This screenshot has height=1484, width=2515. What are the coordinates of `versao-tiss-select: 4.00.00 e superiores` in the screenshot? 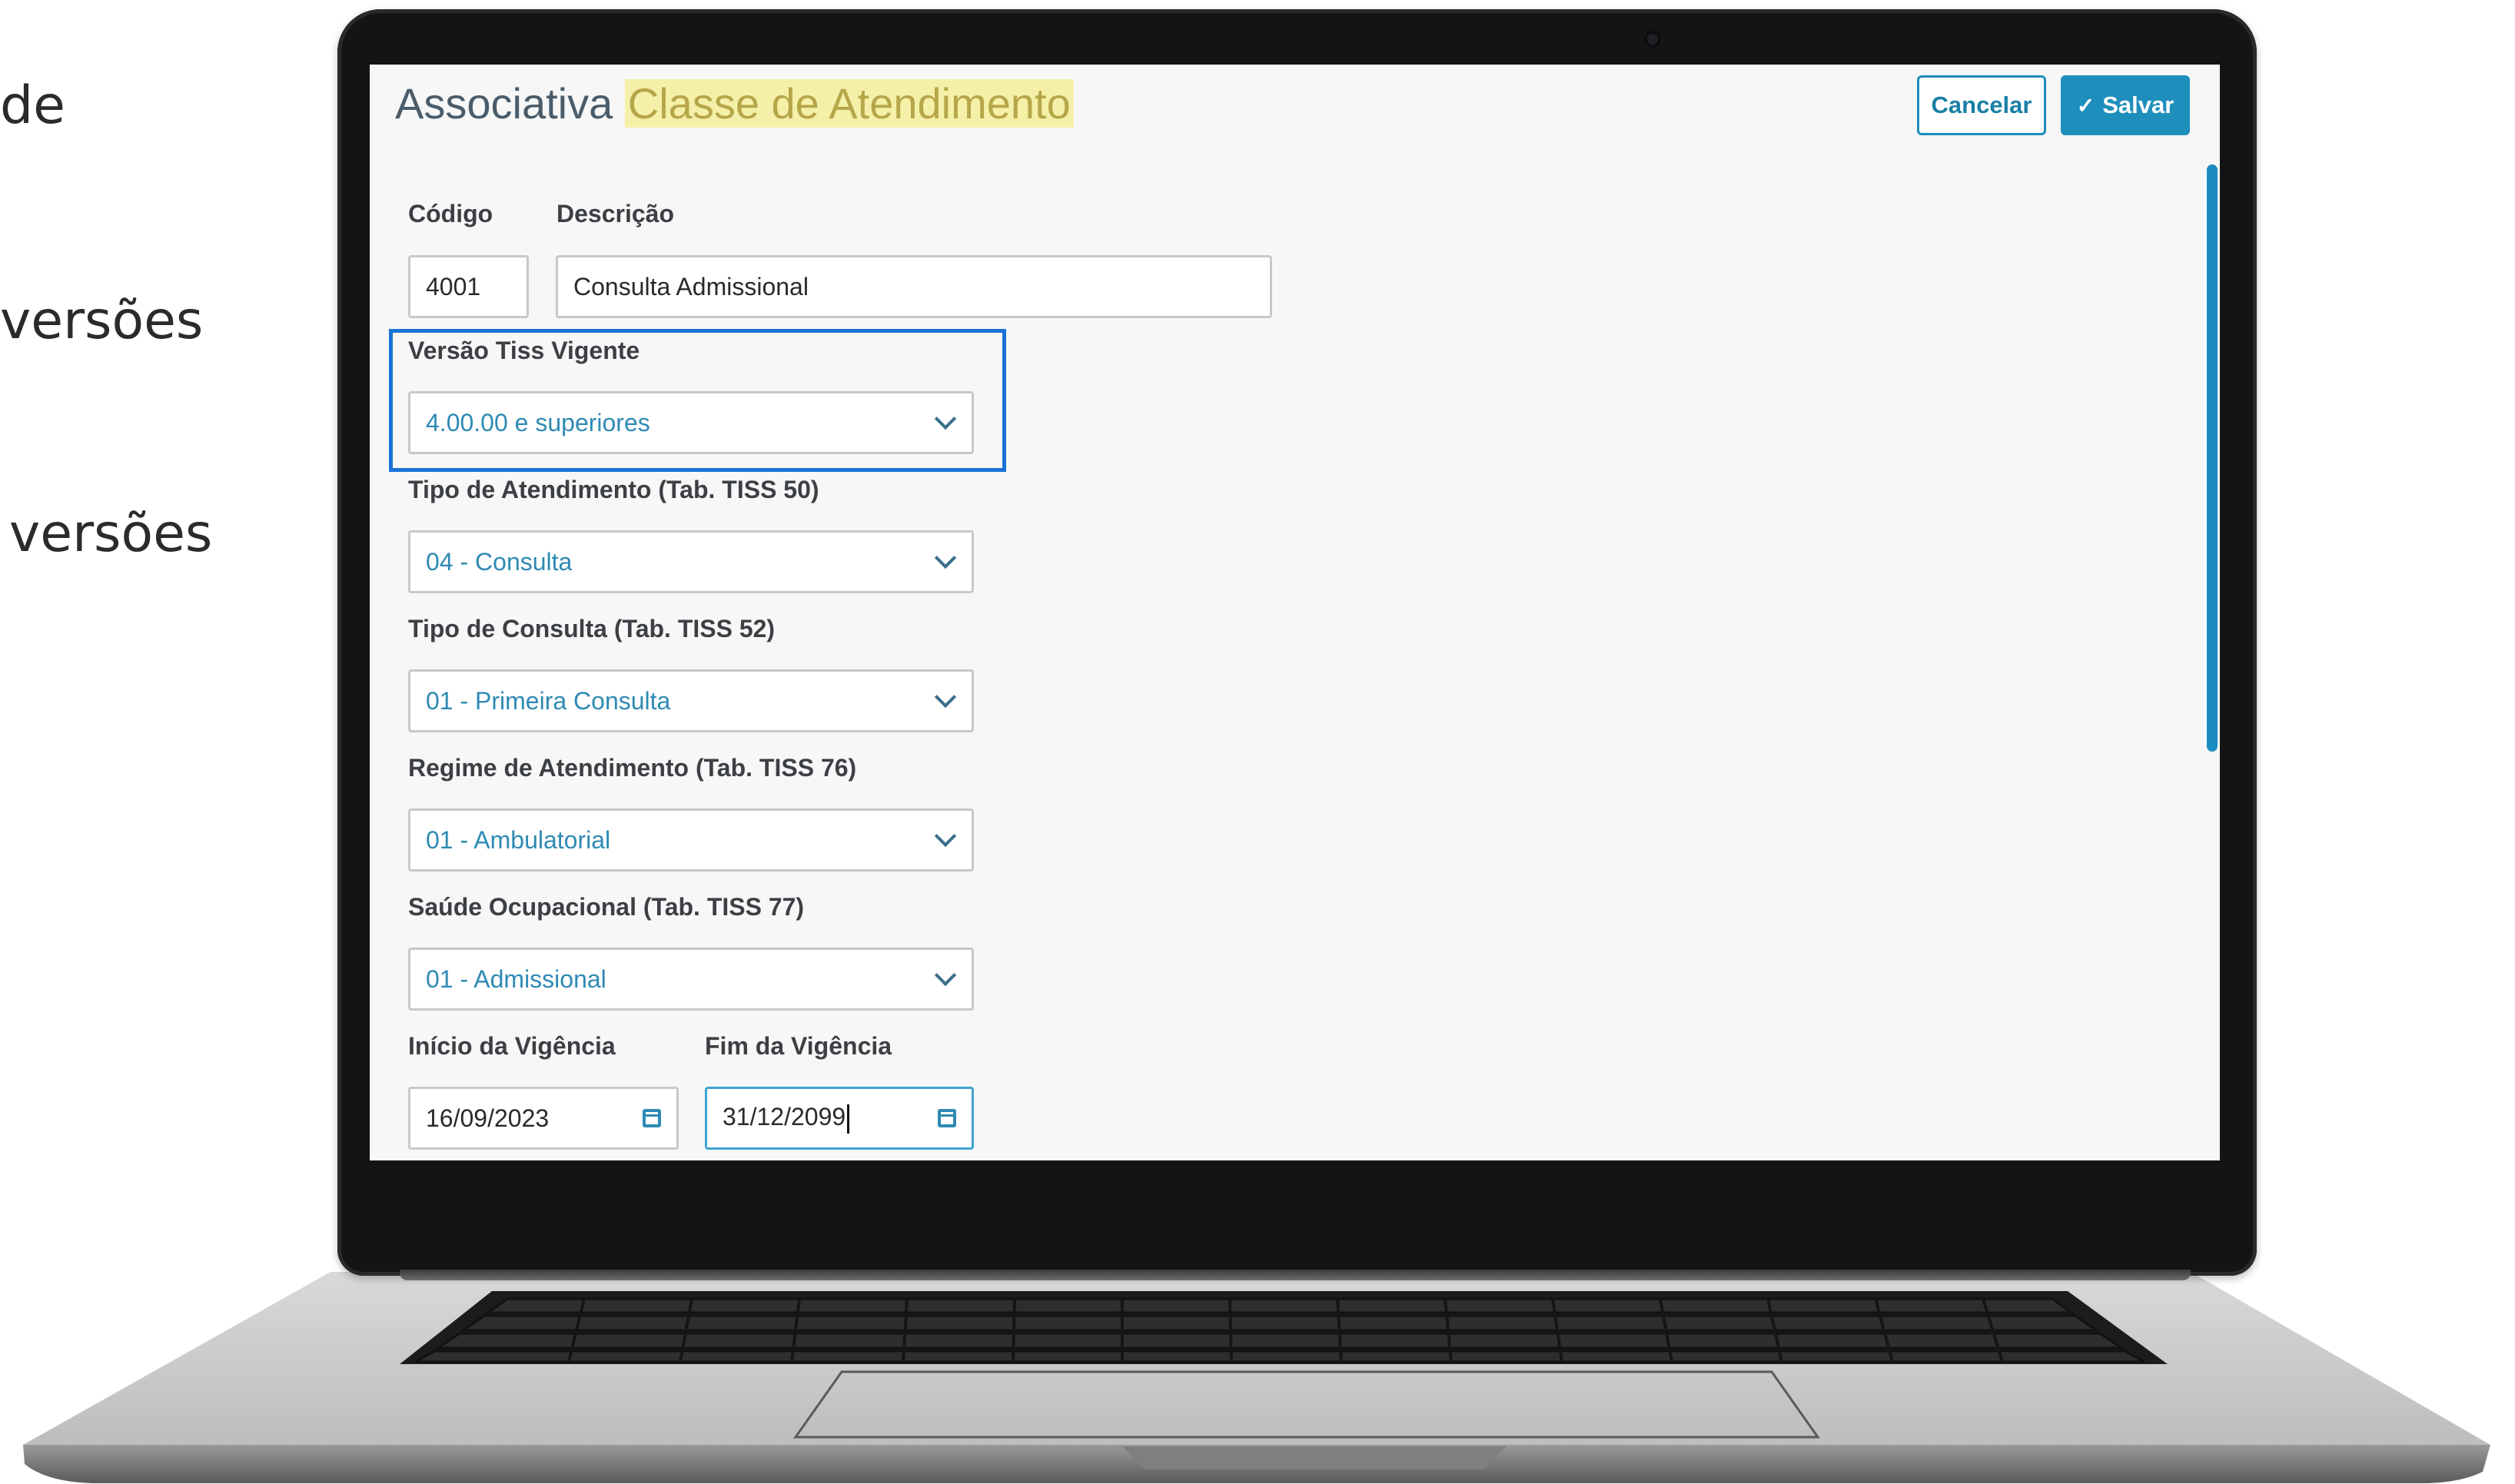 It's located at (691, 422).